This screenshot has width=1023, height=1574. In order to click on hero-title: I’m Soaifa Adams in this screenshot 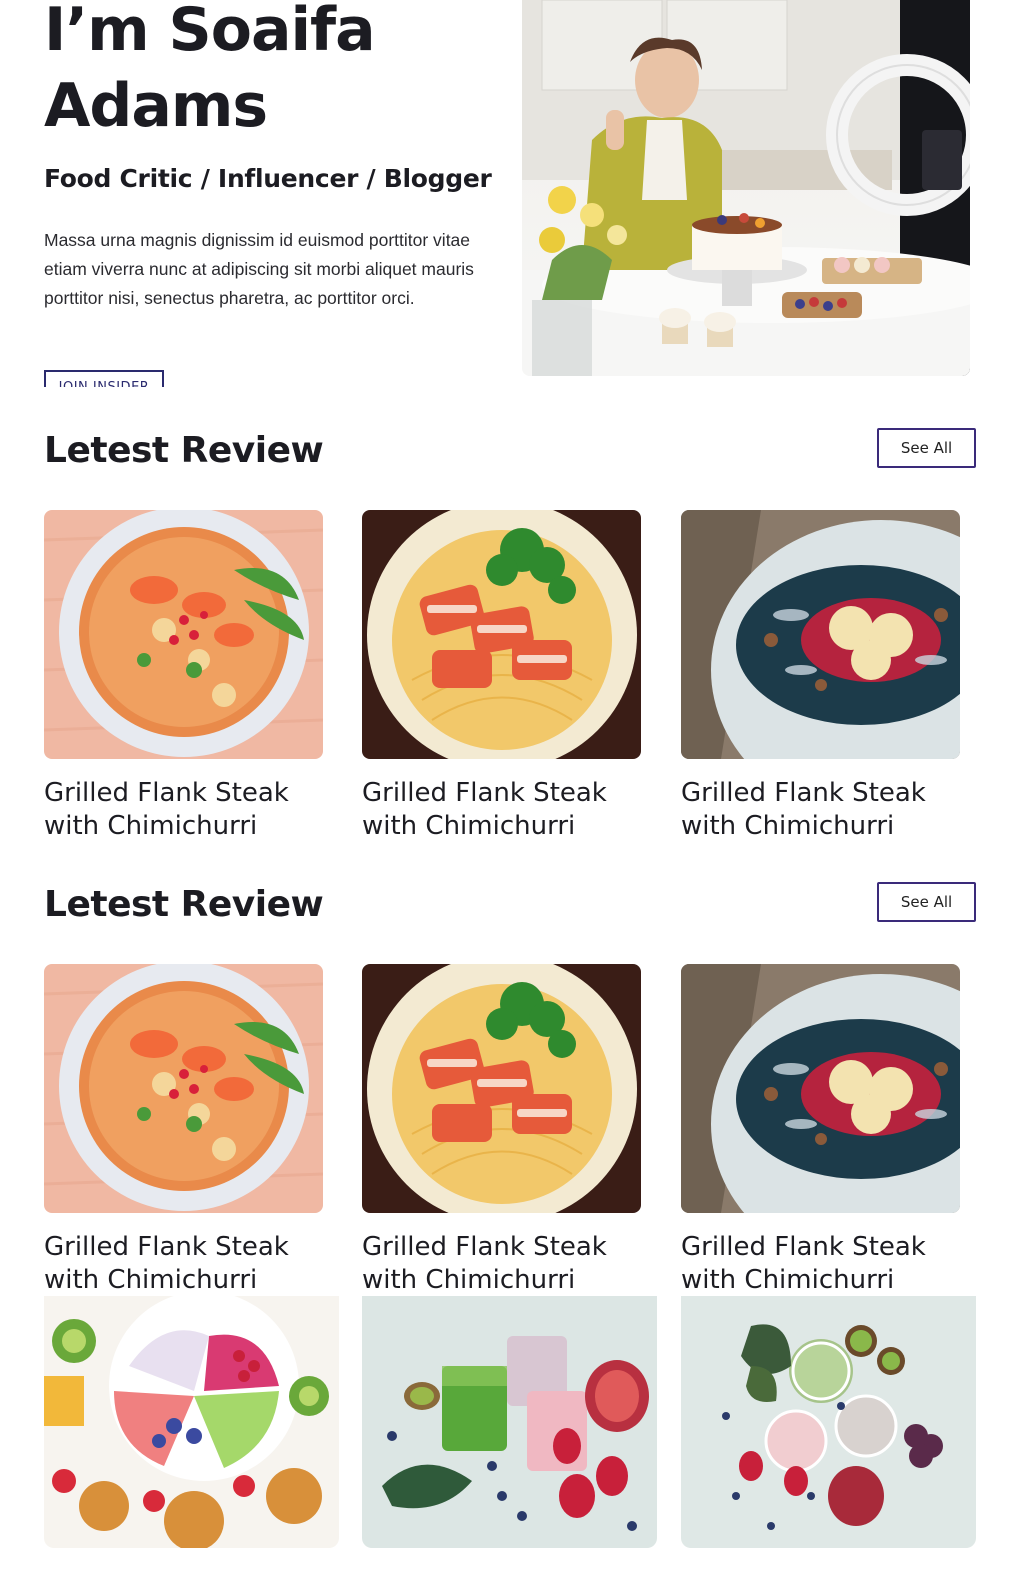, I will do `click(210, 70)`.